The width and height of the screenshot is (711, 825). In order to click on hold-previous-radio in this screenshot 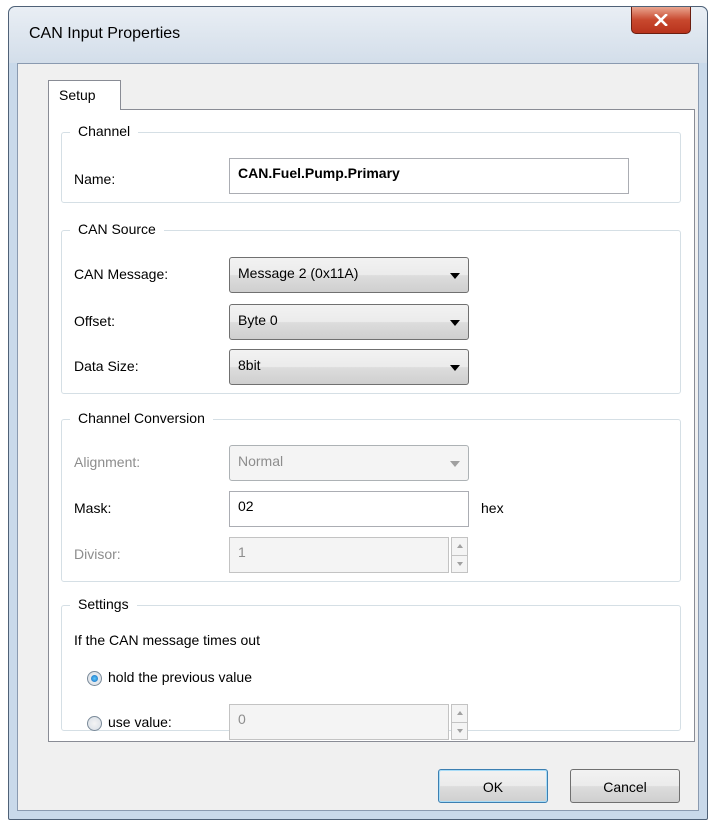, I will do `click(94, 678)`.